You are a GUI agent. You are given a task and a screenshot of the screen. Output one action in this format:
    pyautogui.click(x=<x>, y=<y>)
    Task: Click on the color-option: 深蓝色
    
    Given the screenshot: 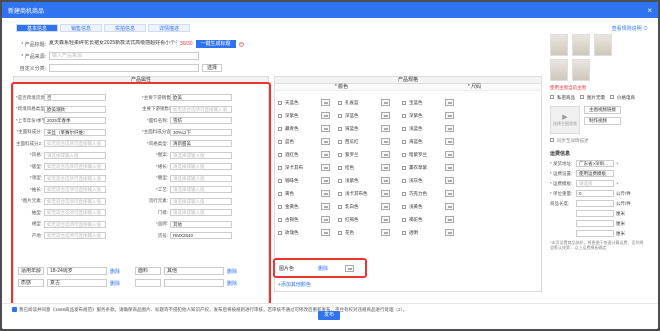 What is the action you would take?
    pyautogui.click(x=364, y=115)
    